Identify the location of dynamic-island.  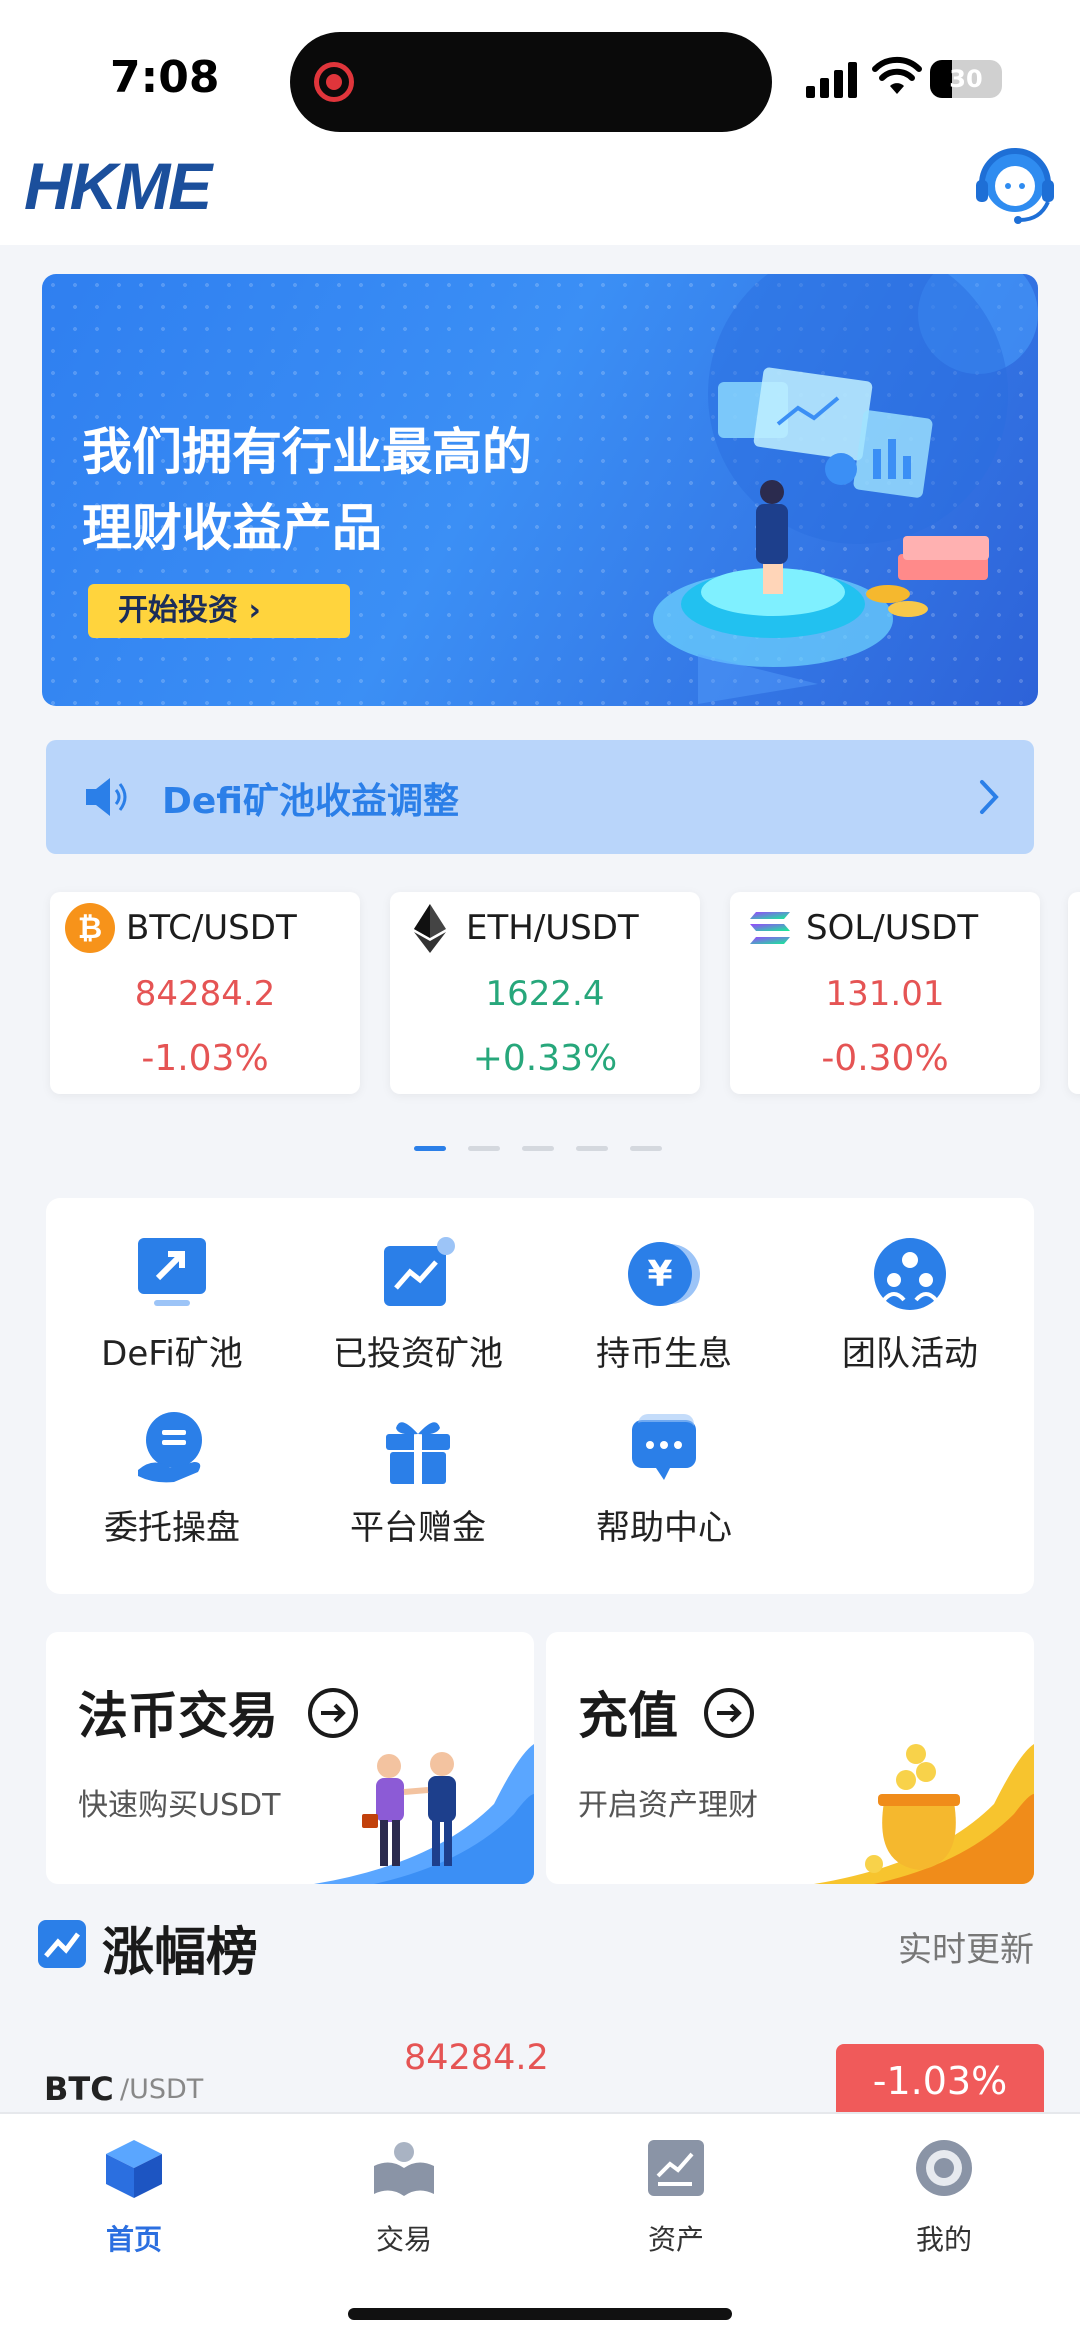
(531, 82).